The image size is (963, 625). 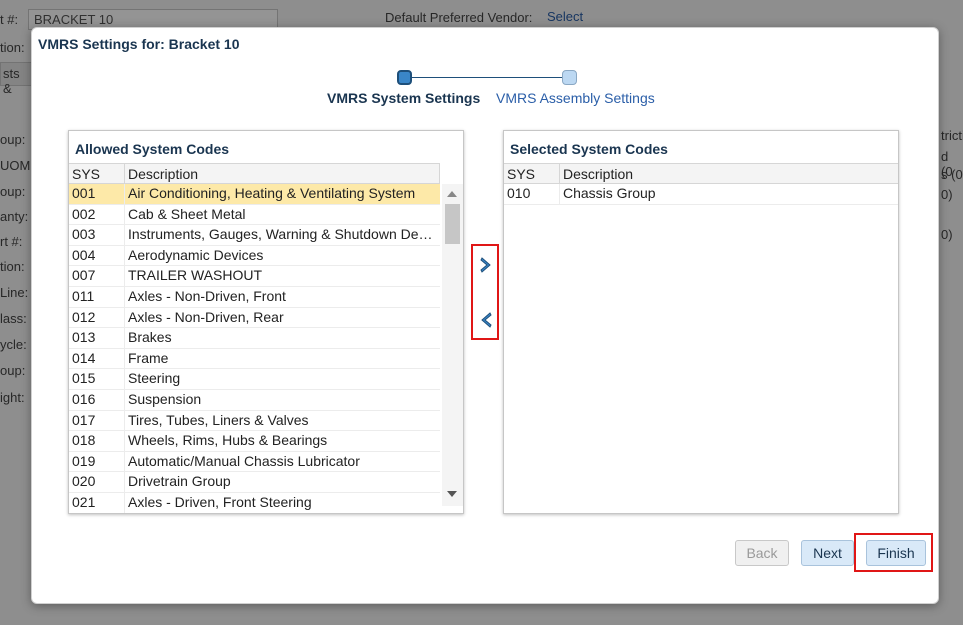 I want to click on cell-description: Suspension, so click(x=165, y=398).